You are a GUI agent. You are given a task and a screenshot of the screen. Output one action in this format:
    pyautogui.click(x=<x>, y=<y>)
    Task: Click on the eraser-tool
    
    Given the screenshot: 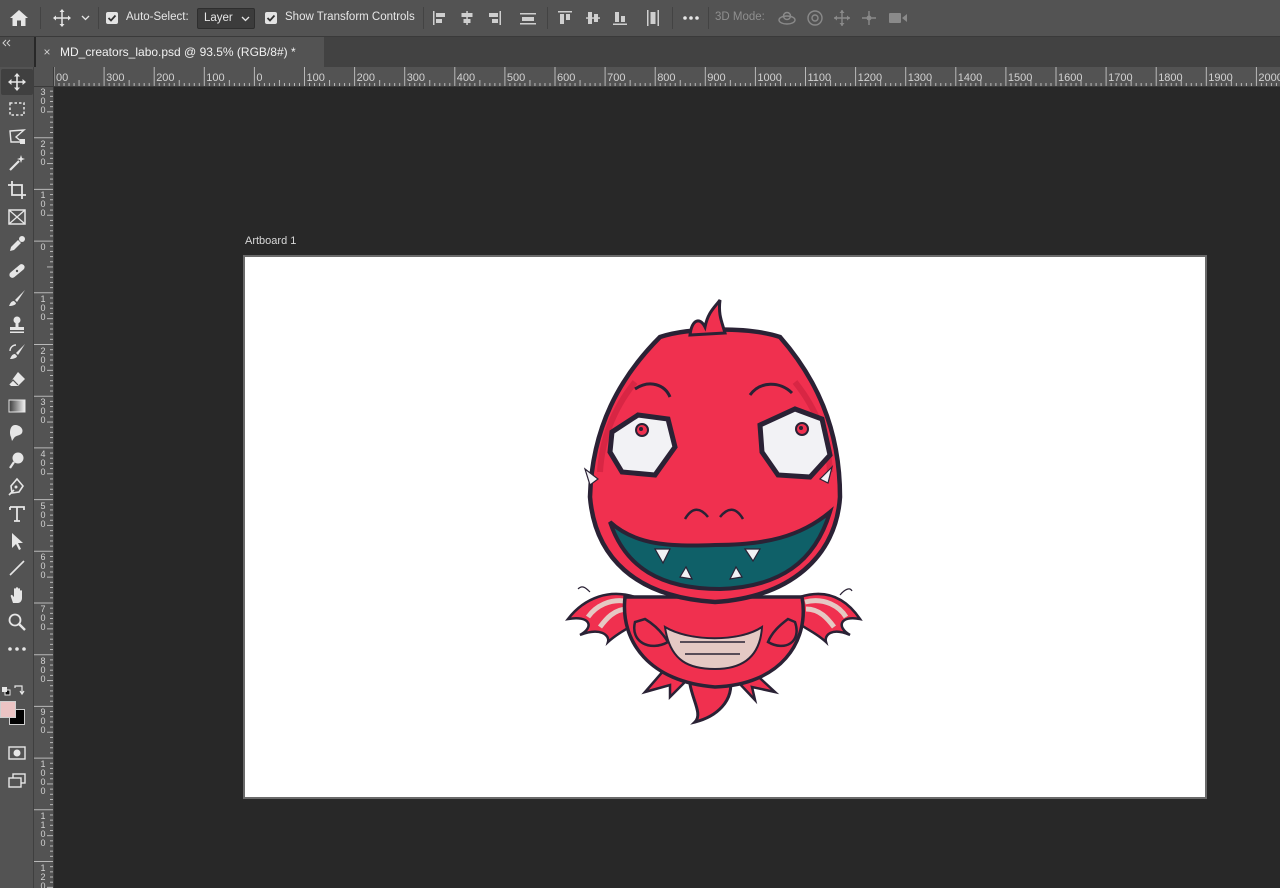 What is the action you would take?
    pyautogui.click(x=17, y=379)
    